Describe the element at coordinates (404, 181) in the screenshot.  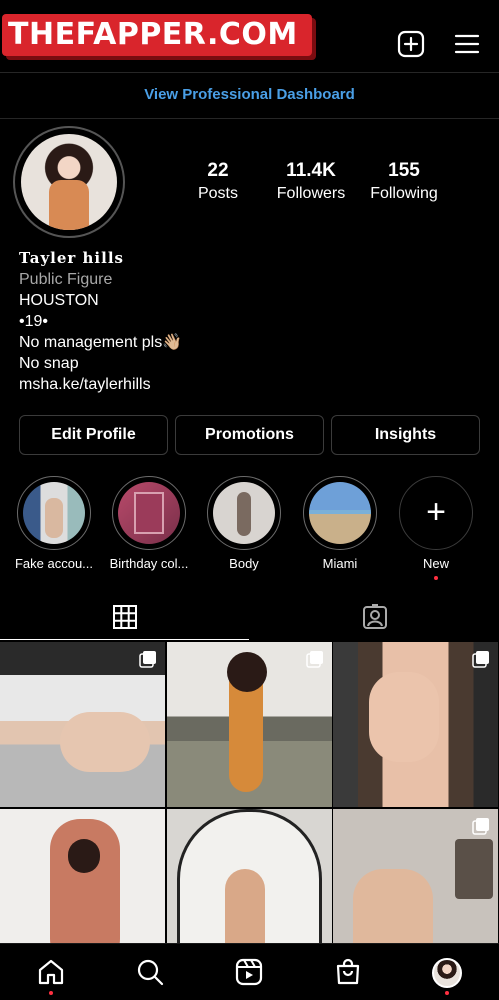
I see `following-stat: 155 Following` at that location.